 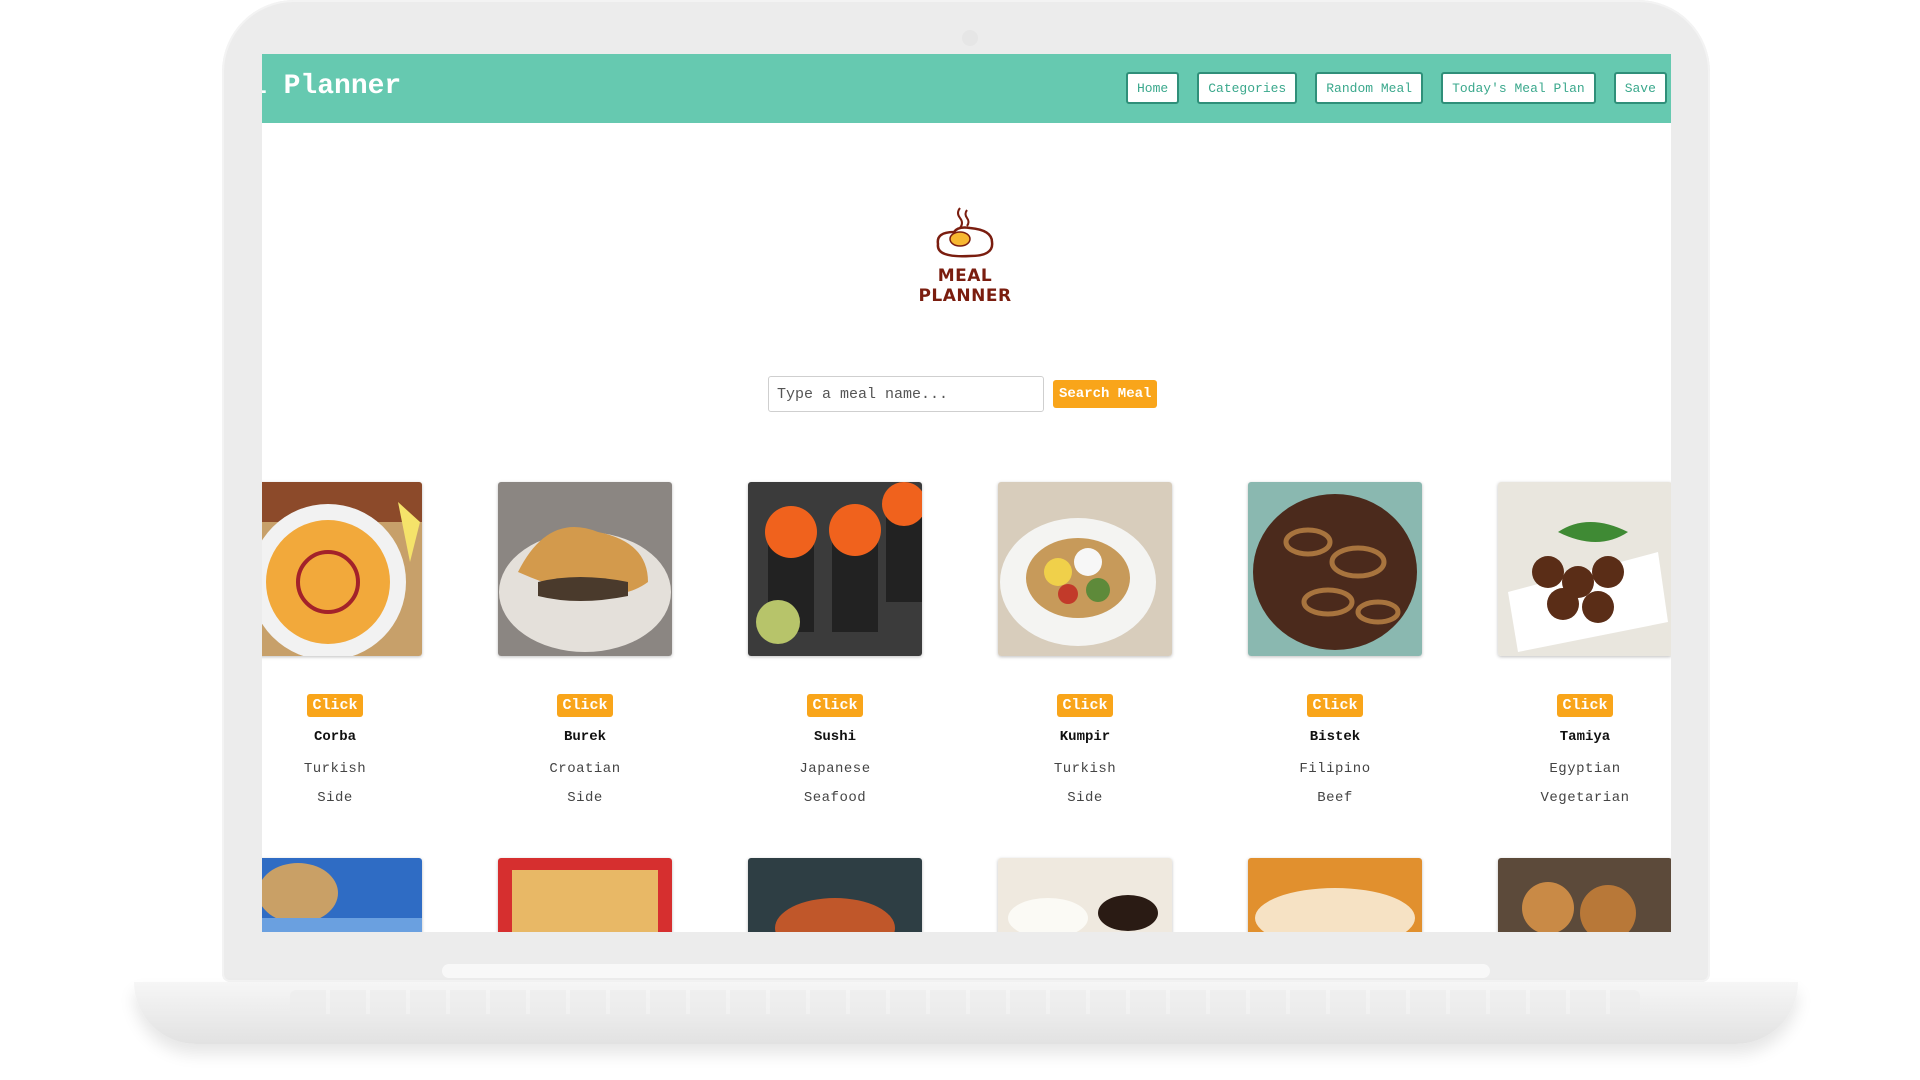 I want to click on nav-save-button: Save, so click(x=1640, y=88).